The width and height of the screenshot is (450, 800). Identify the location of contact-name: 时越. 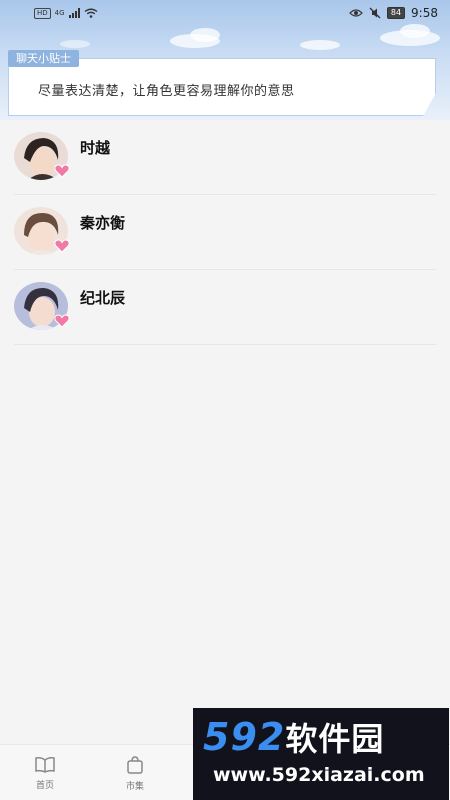
(95, 148).